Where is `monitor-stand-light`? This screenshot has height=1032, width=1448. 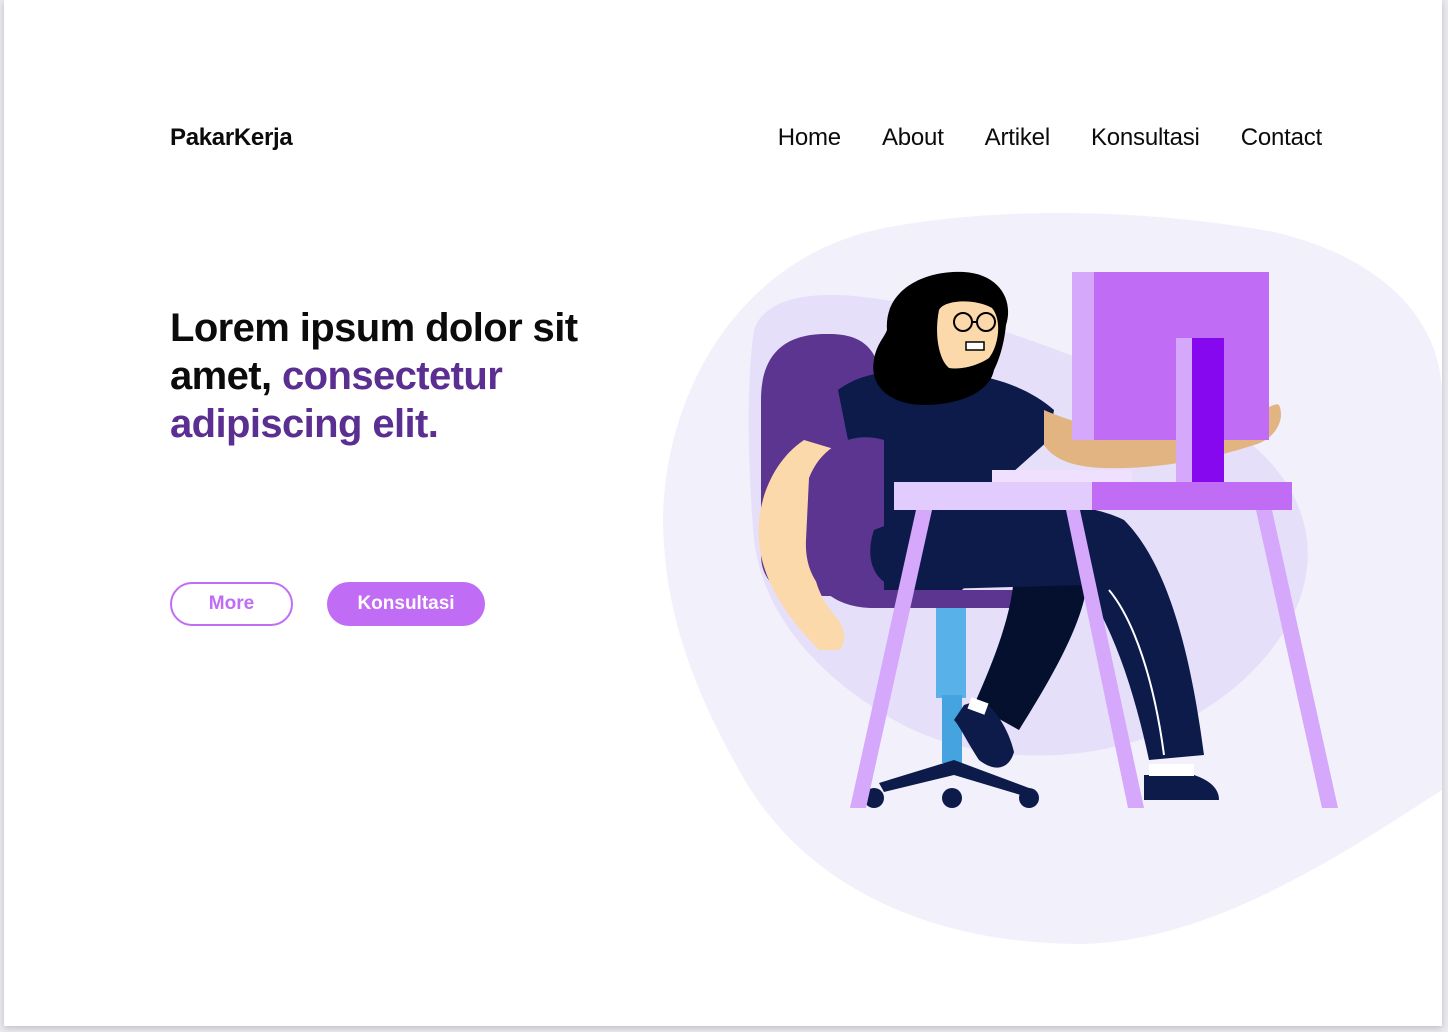
monitor-stand-light is located at coordinates (1184, 410).